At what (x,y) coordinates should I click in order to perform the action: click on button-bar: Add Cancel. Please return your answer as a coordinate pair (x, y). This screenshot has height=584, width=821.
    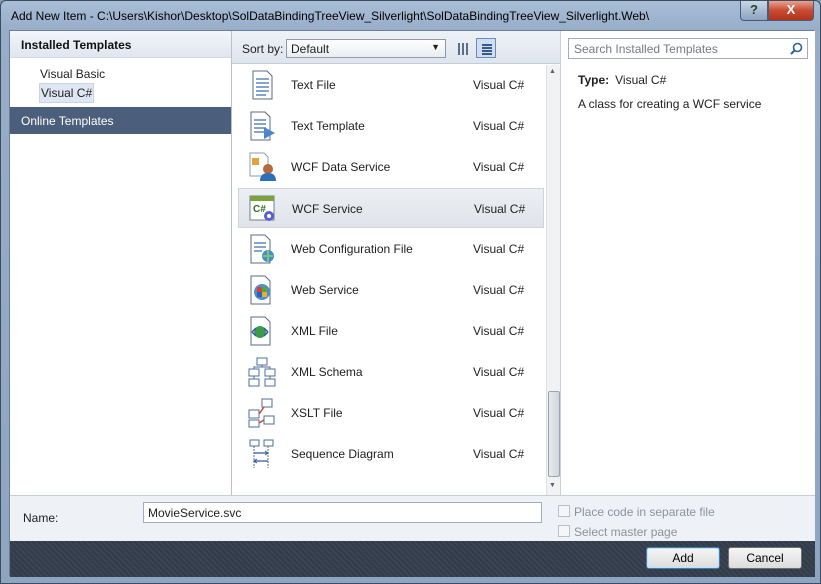
    Looking at the image, I should click on (412, 559).